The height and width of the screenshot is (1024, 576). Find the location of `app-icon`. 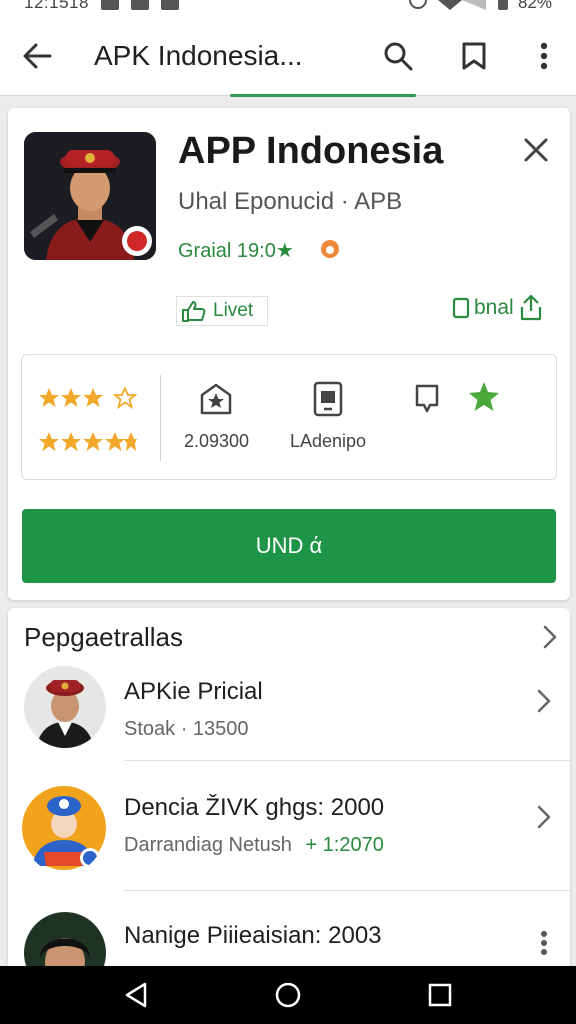

app-icon is located at coordinates (90, 196).